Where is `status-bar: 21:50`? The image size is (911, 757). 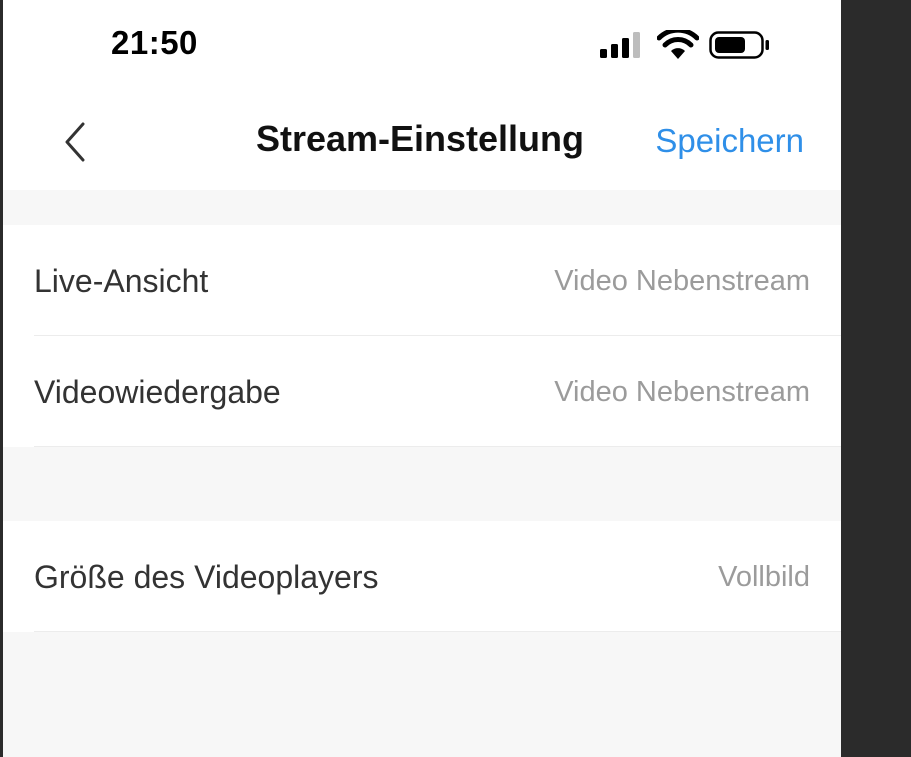 status-bar: 21:50 is located at coordinates (422, 44).